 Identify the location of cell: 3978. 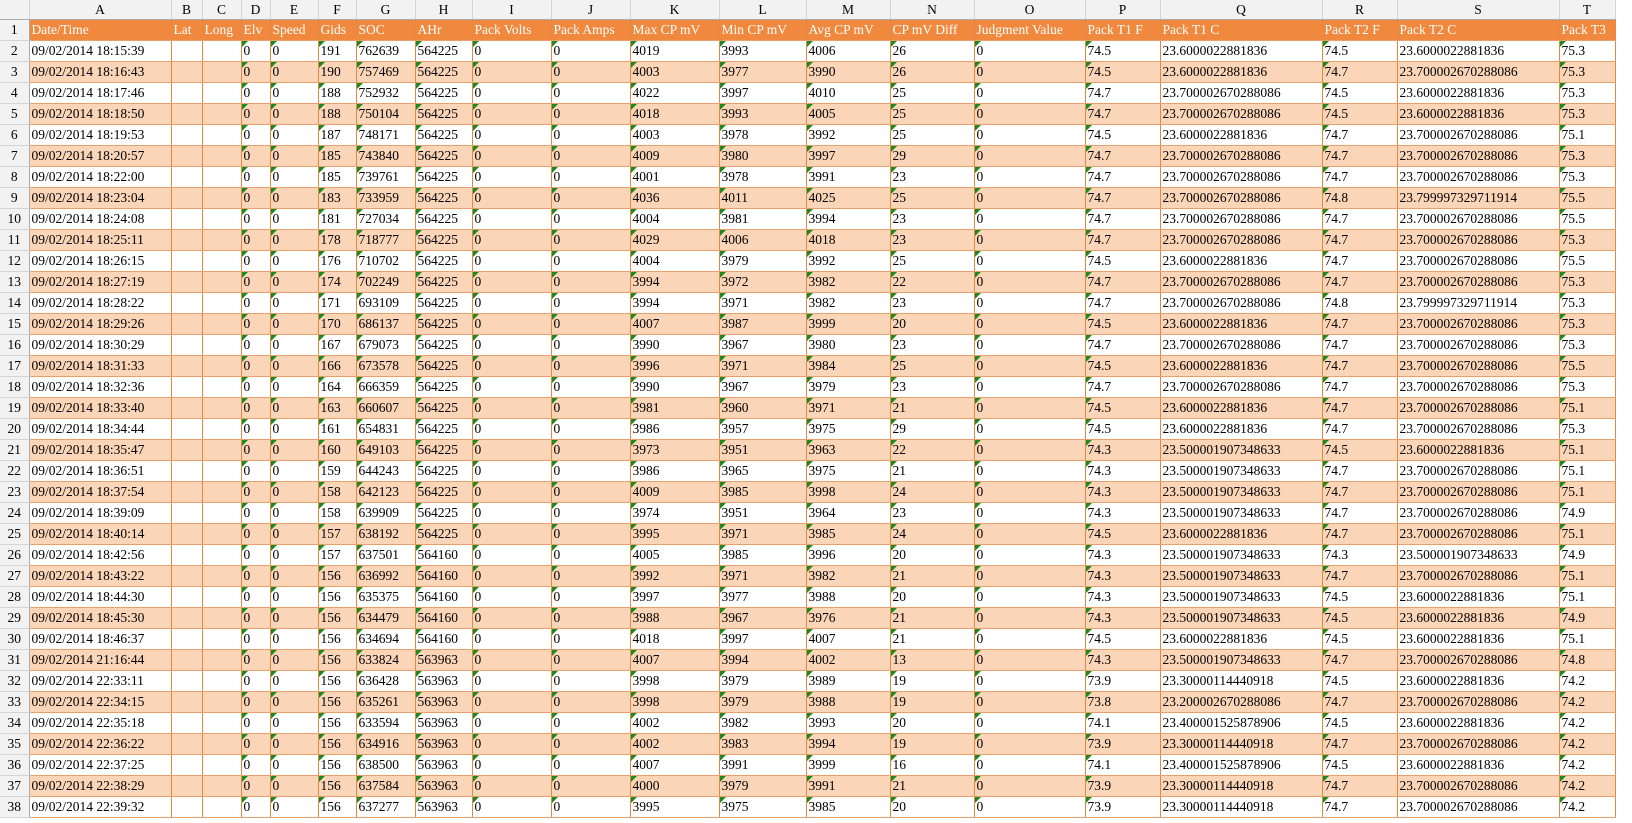
(763, 135).